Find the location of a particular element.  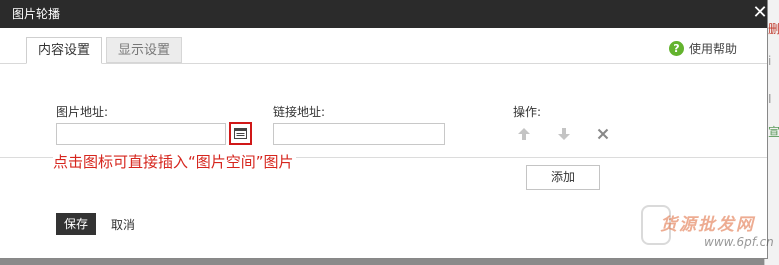

dialog-title: 图片轮播 is located at coordinates (36, 14).